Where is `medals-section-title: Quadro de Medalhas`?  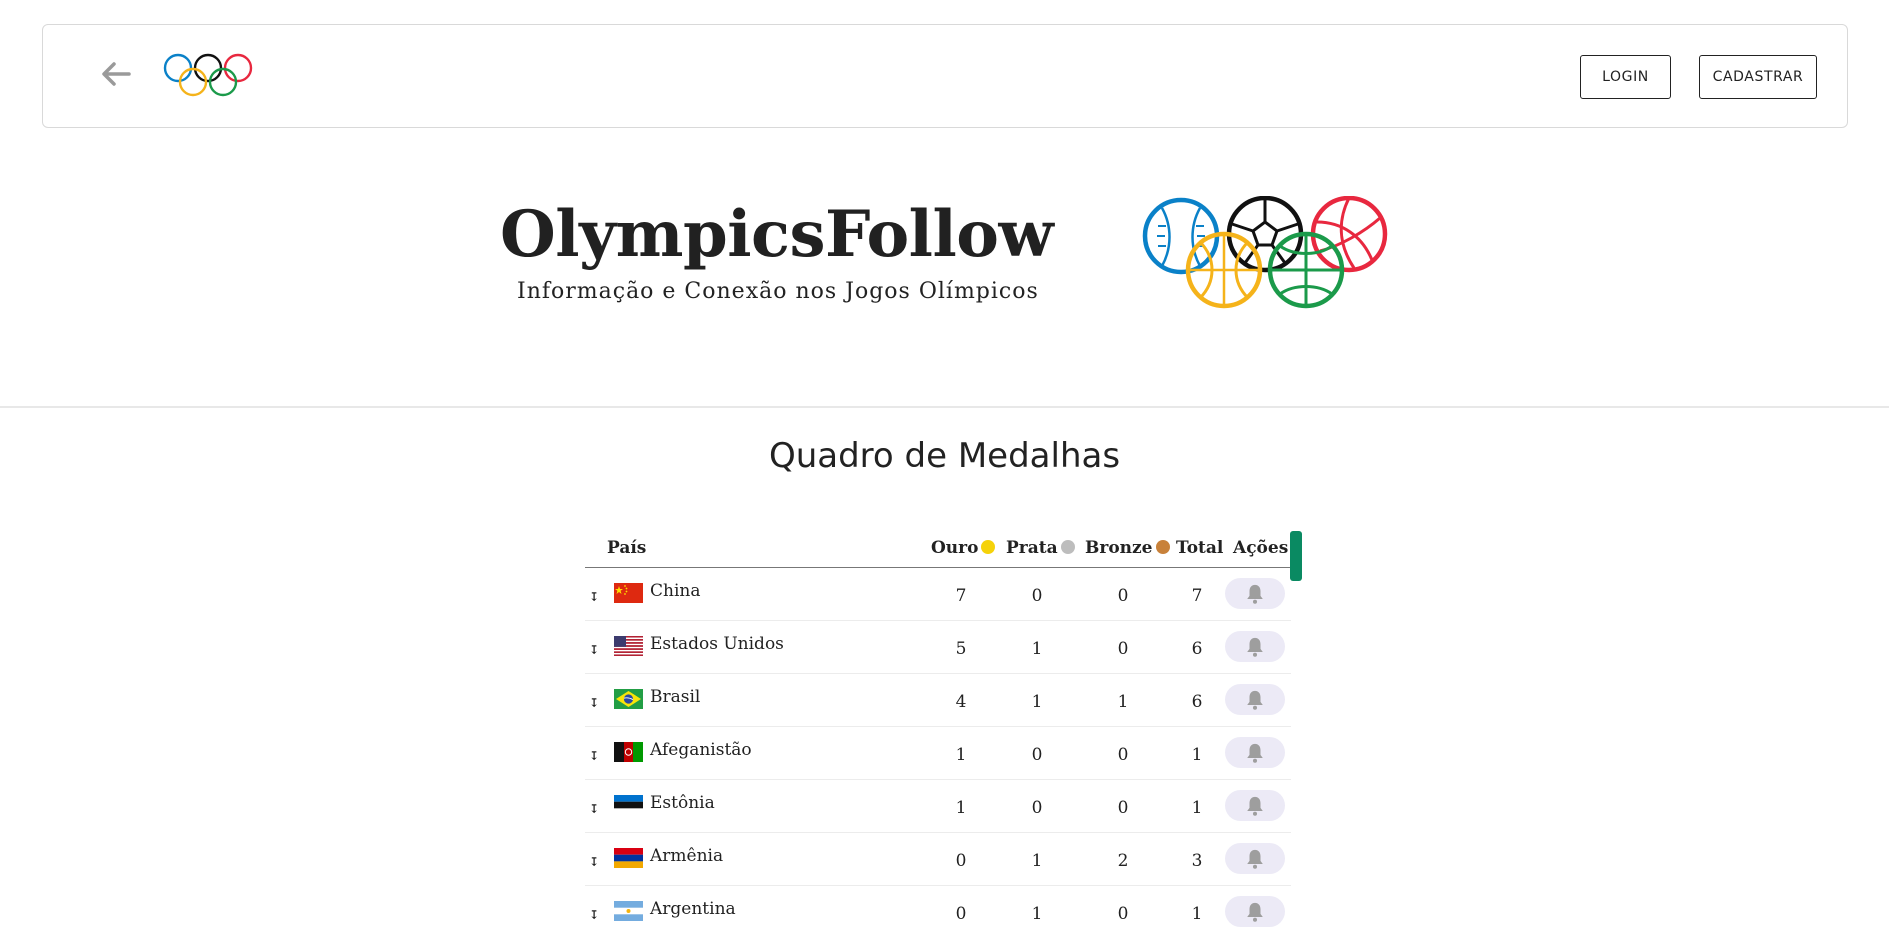 medals-section-title: Quadro de Medalhas is located at coordinates (944, 456).